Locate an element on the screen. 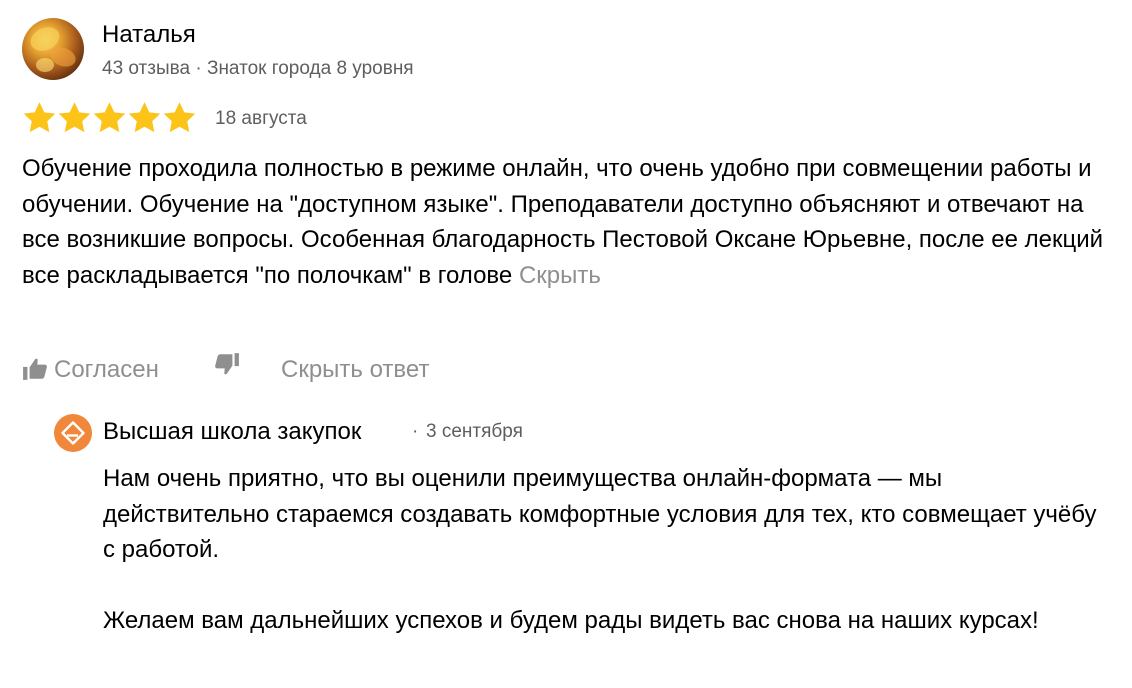 Image resolution: width=1132 pixels, height=688 pixels. author-meta: 43 отзыва · Знаток города 8 уровня is located at coordinates (258, 68).